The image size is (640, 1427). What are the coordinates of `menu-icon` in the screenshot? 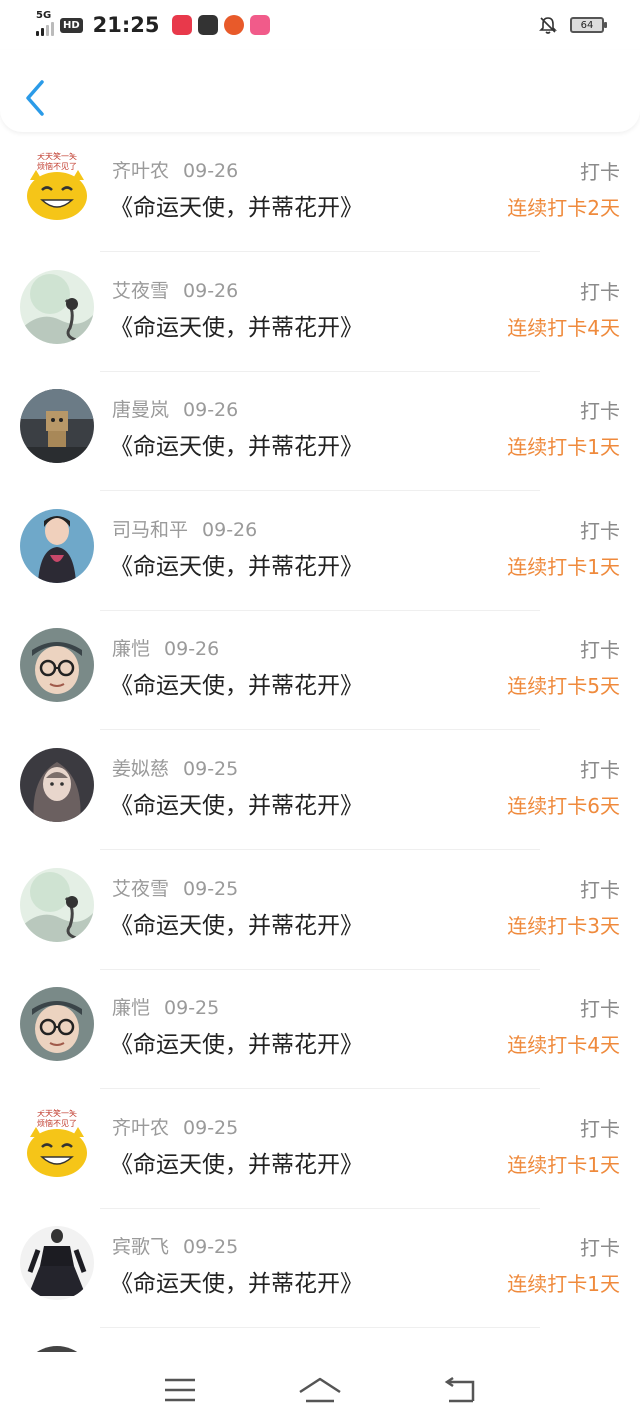 It's located at (180, 1389).